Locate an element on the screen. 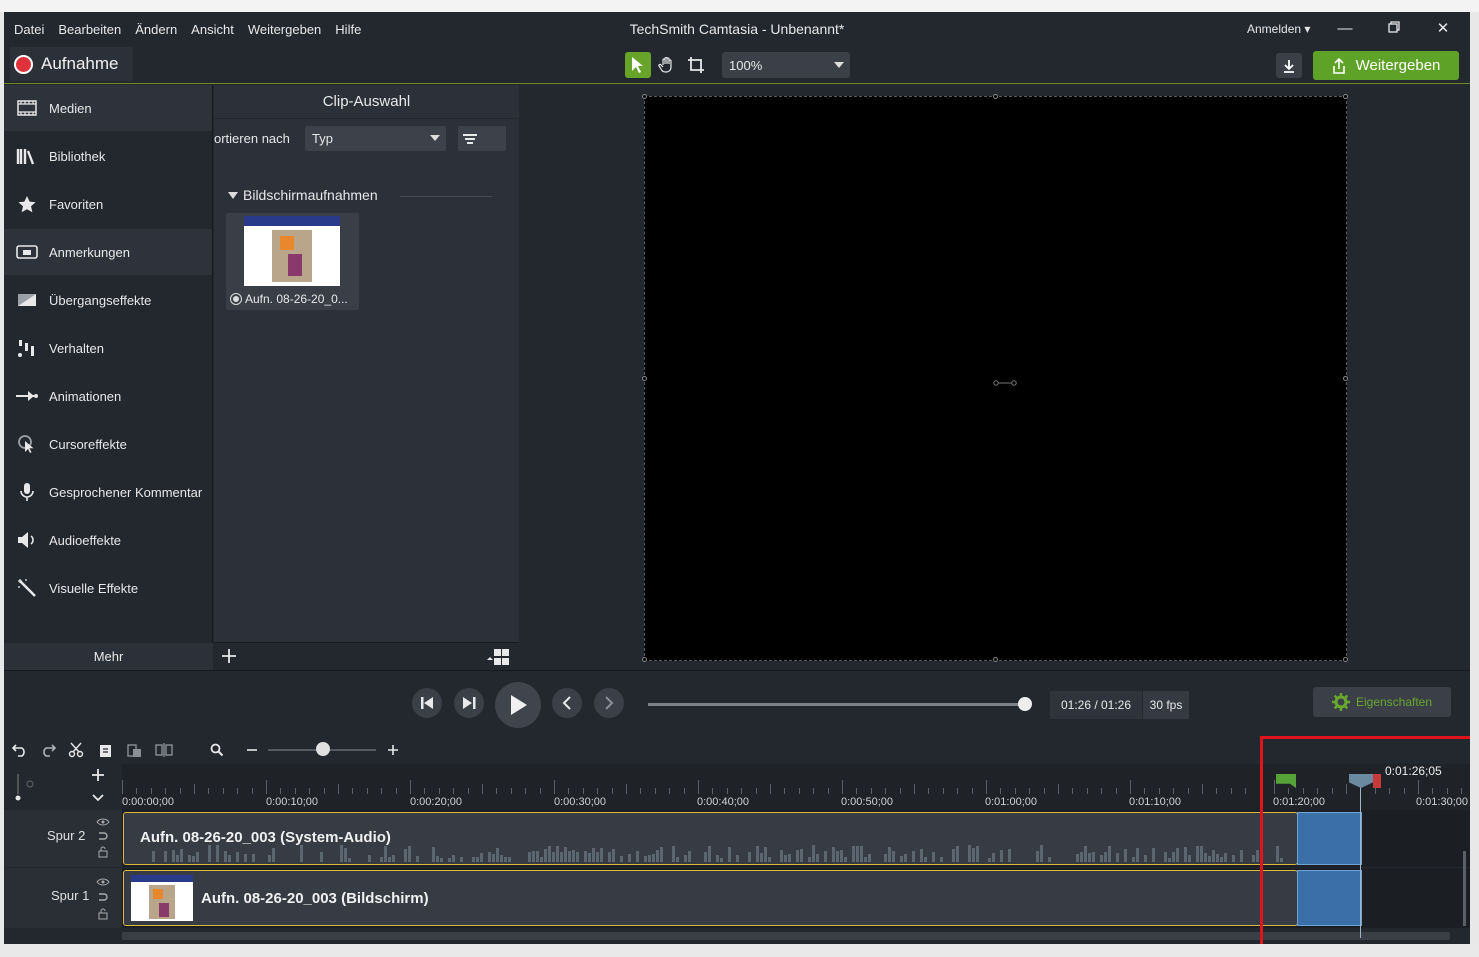 The image size is (1479, 957). track-header-spur-1: Spur 1 is located at coordinates (63, 898).